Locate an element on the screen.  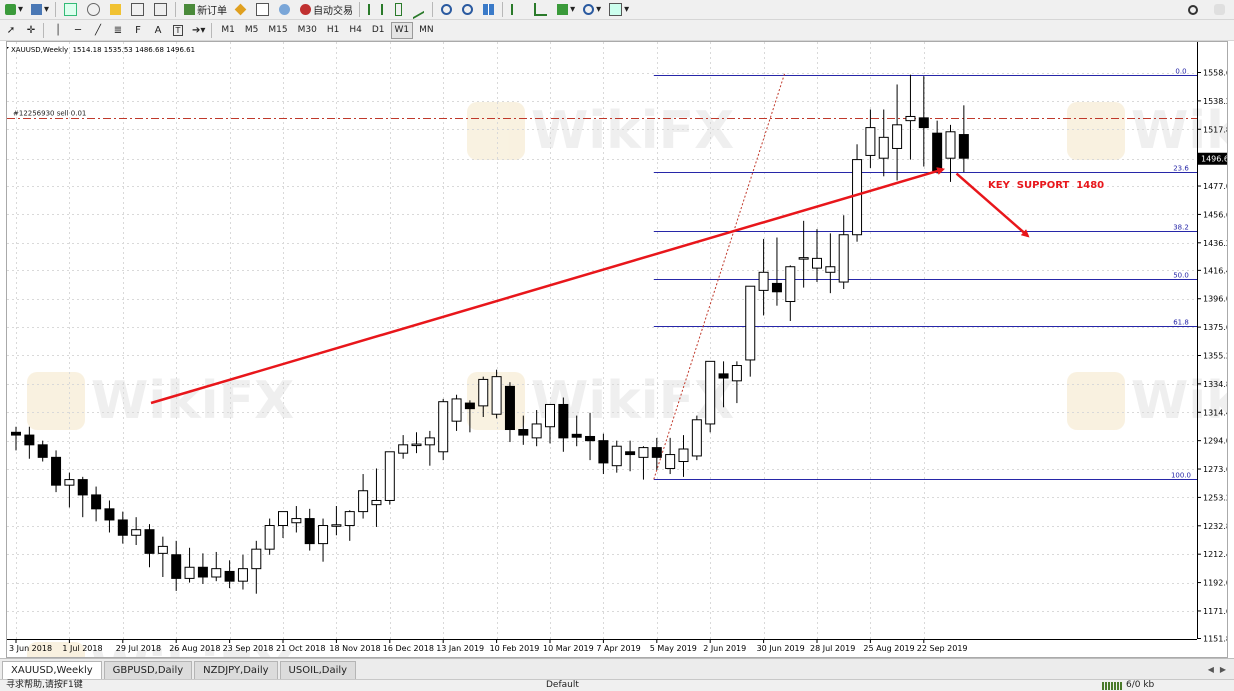
options-button is located at coordinates (263, 9).